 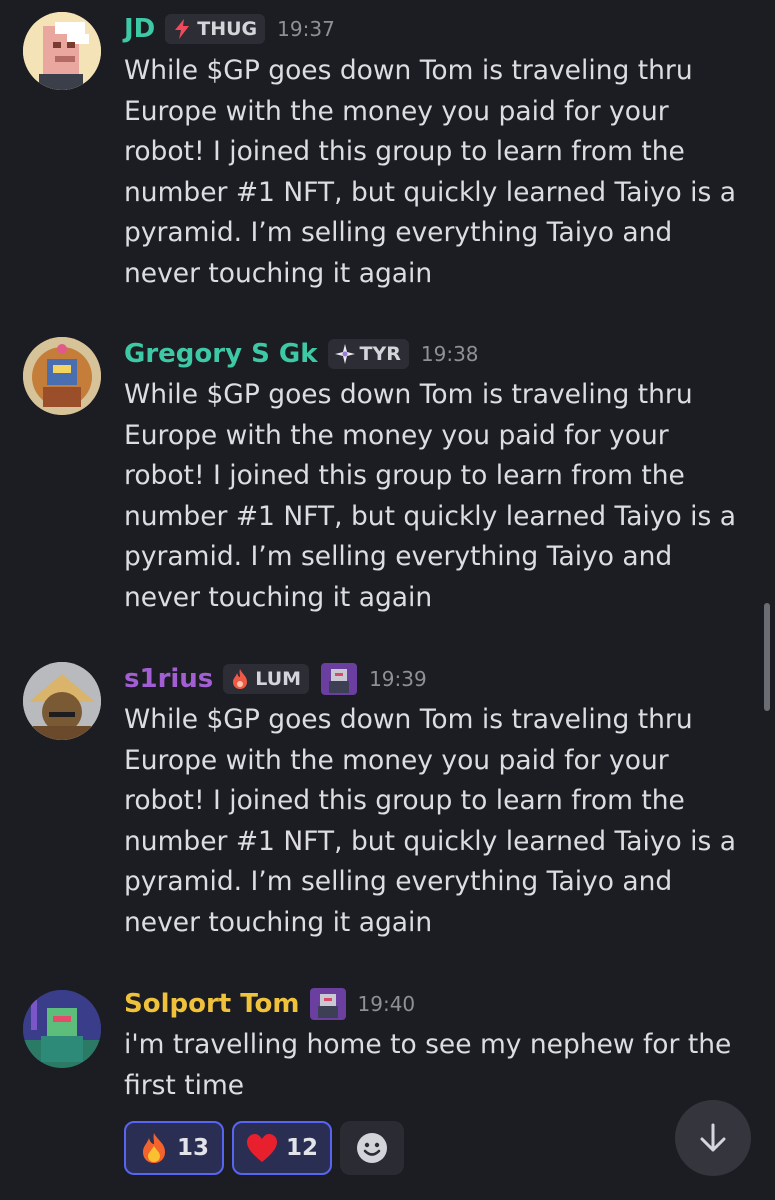 I want to click on timestamp: 19:39, so click(x=398, y=679).